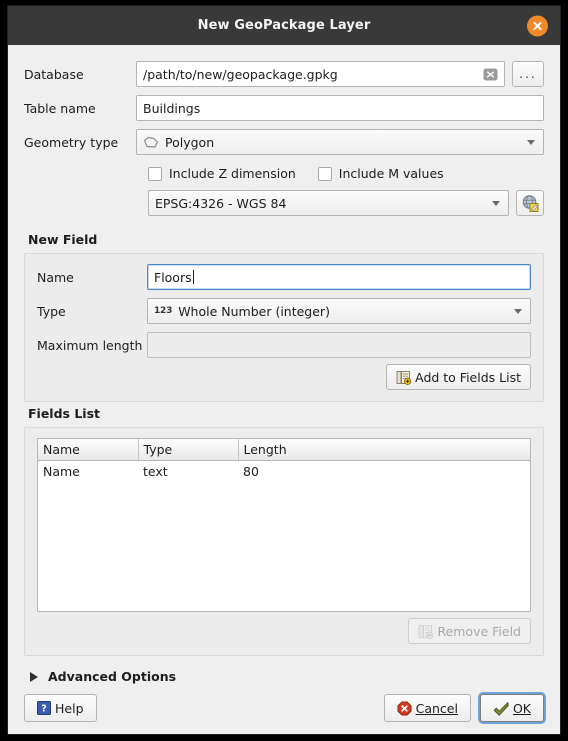 Image resolution: width=568 pixels, height=741 pixels. Describe the element at coordinates (172, 108) in the screenshot. I see `table-name-value: Buildings` at that location.